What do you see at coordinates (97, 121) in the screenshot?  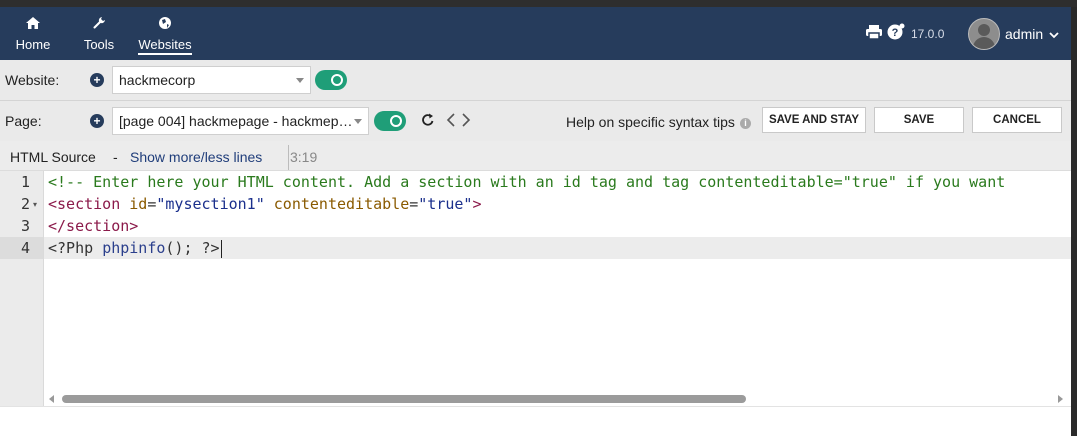 I see `add-page-icon: +` at bounding box center [97, 121].